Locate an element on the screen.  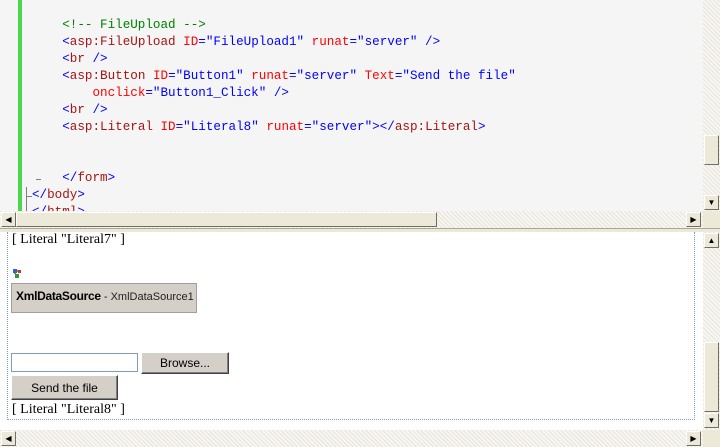
design-vscroll-thumb is located at coordinates (711, 377).